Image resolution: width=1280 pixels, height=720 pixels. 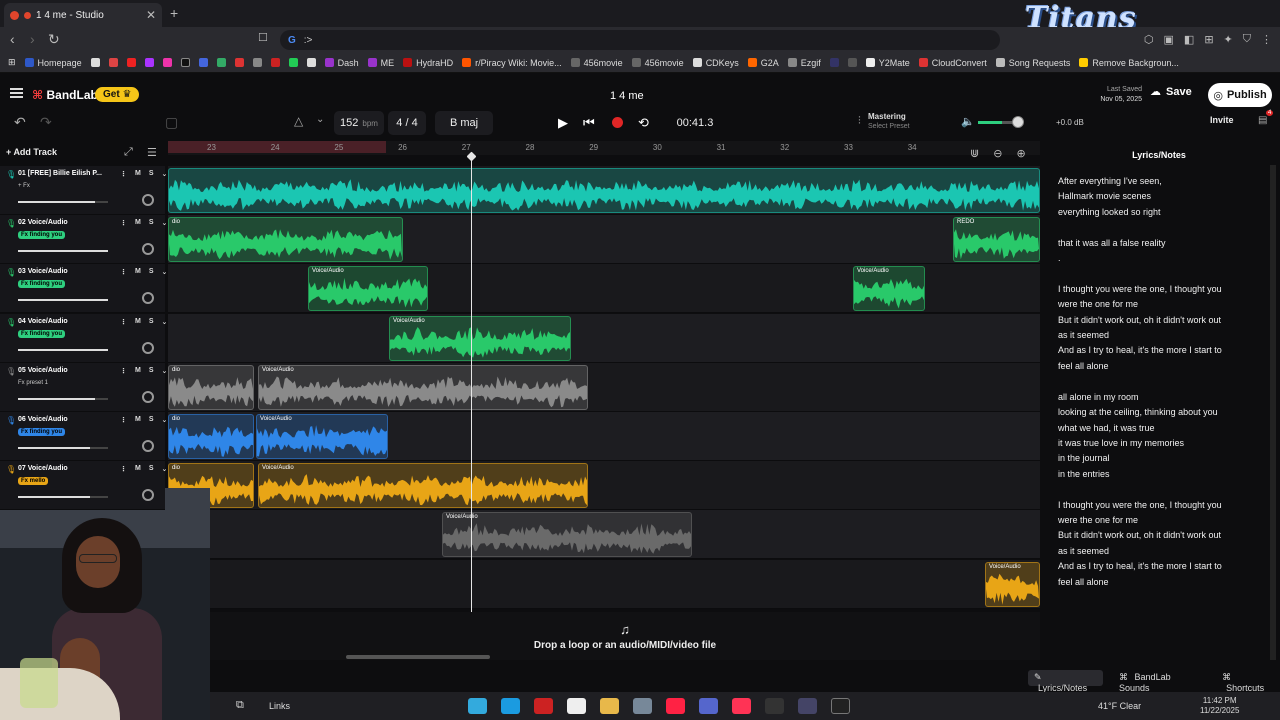 What do you see at coordinates (715, 63) in the screenshot?
I see `bookmark-item: CDKeys` at bounding box center [715, 63].